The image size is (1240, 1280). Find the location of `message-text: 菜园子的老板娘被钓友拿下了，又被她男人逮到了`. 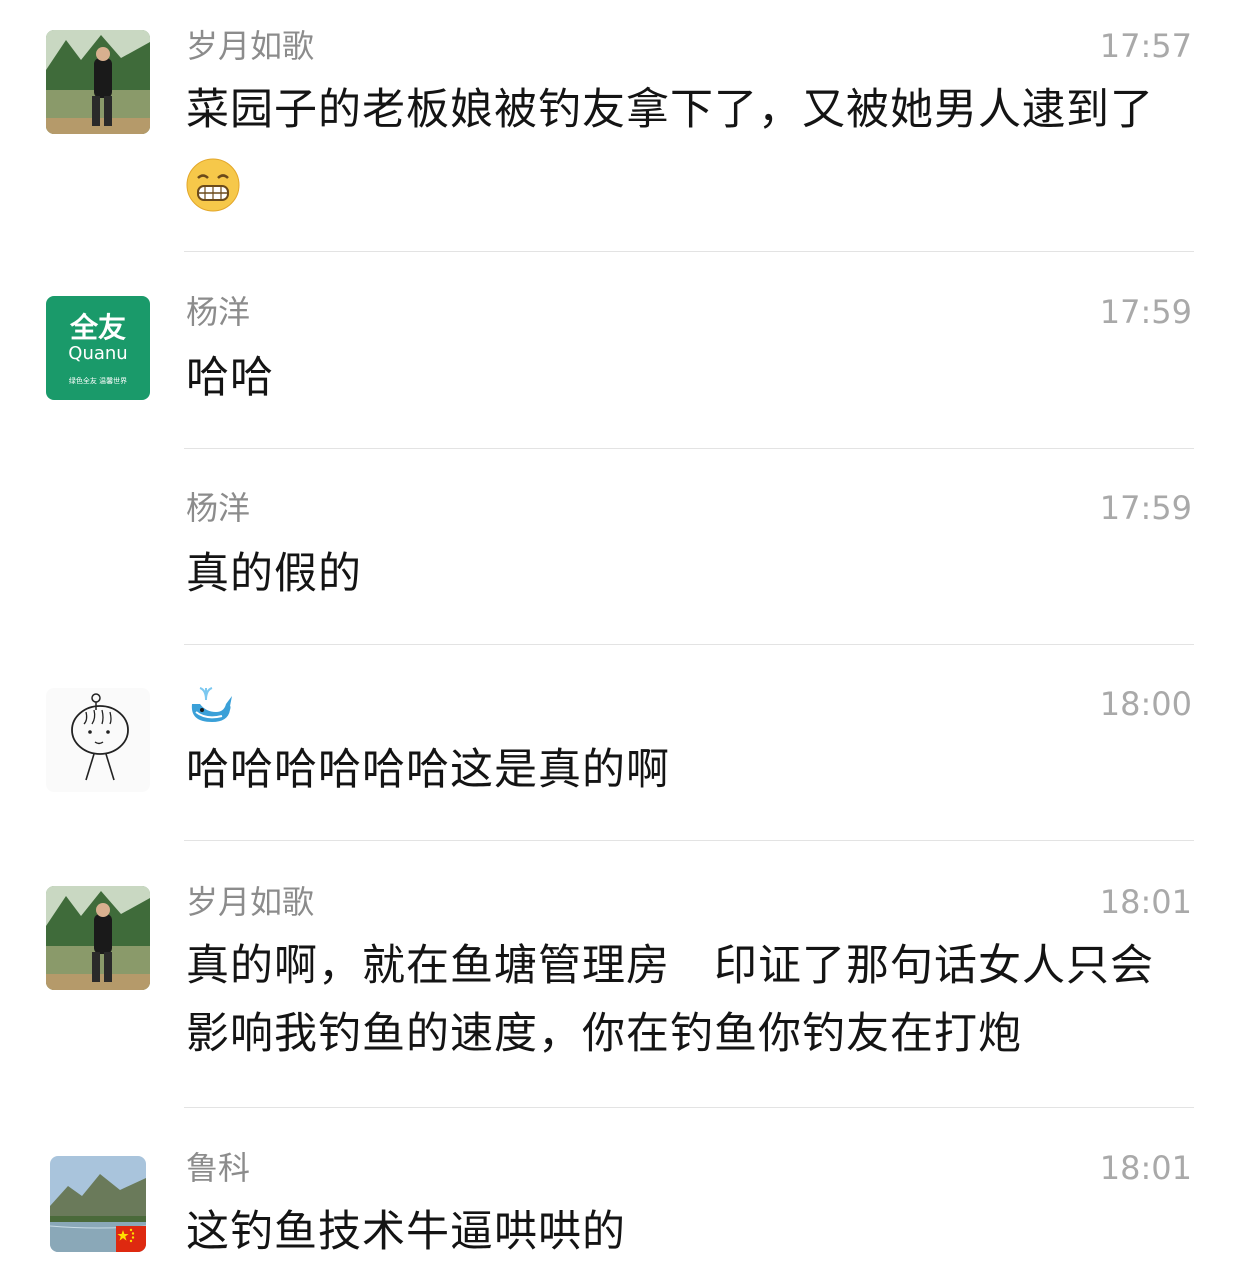

message-text: 菜园子的老板娘被钓友拿下了，又被她男人逮到了 is located at coordinates (691, 144).